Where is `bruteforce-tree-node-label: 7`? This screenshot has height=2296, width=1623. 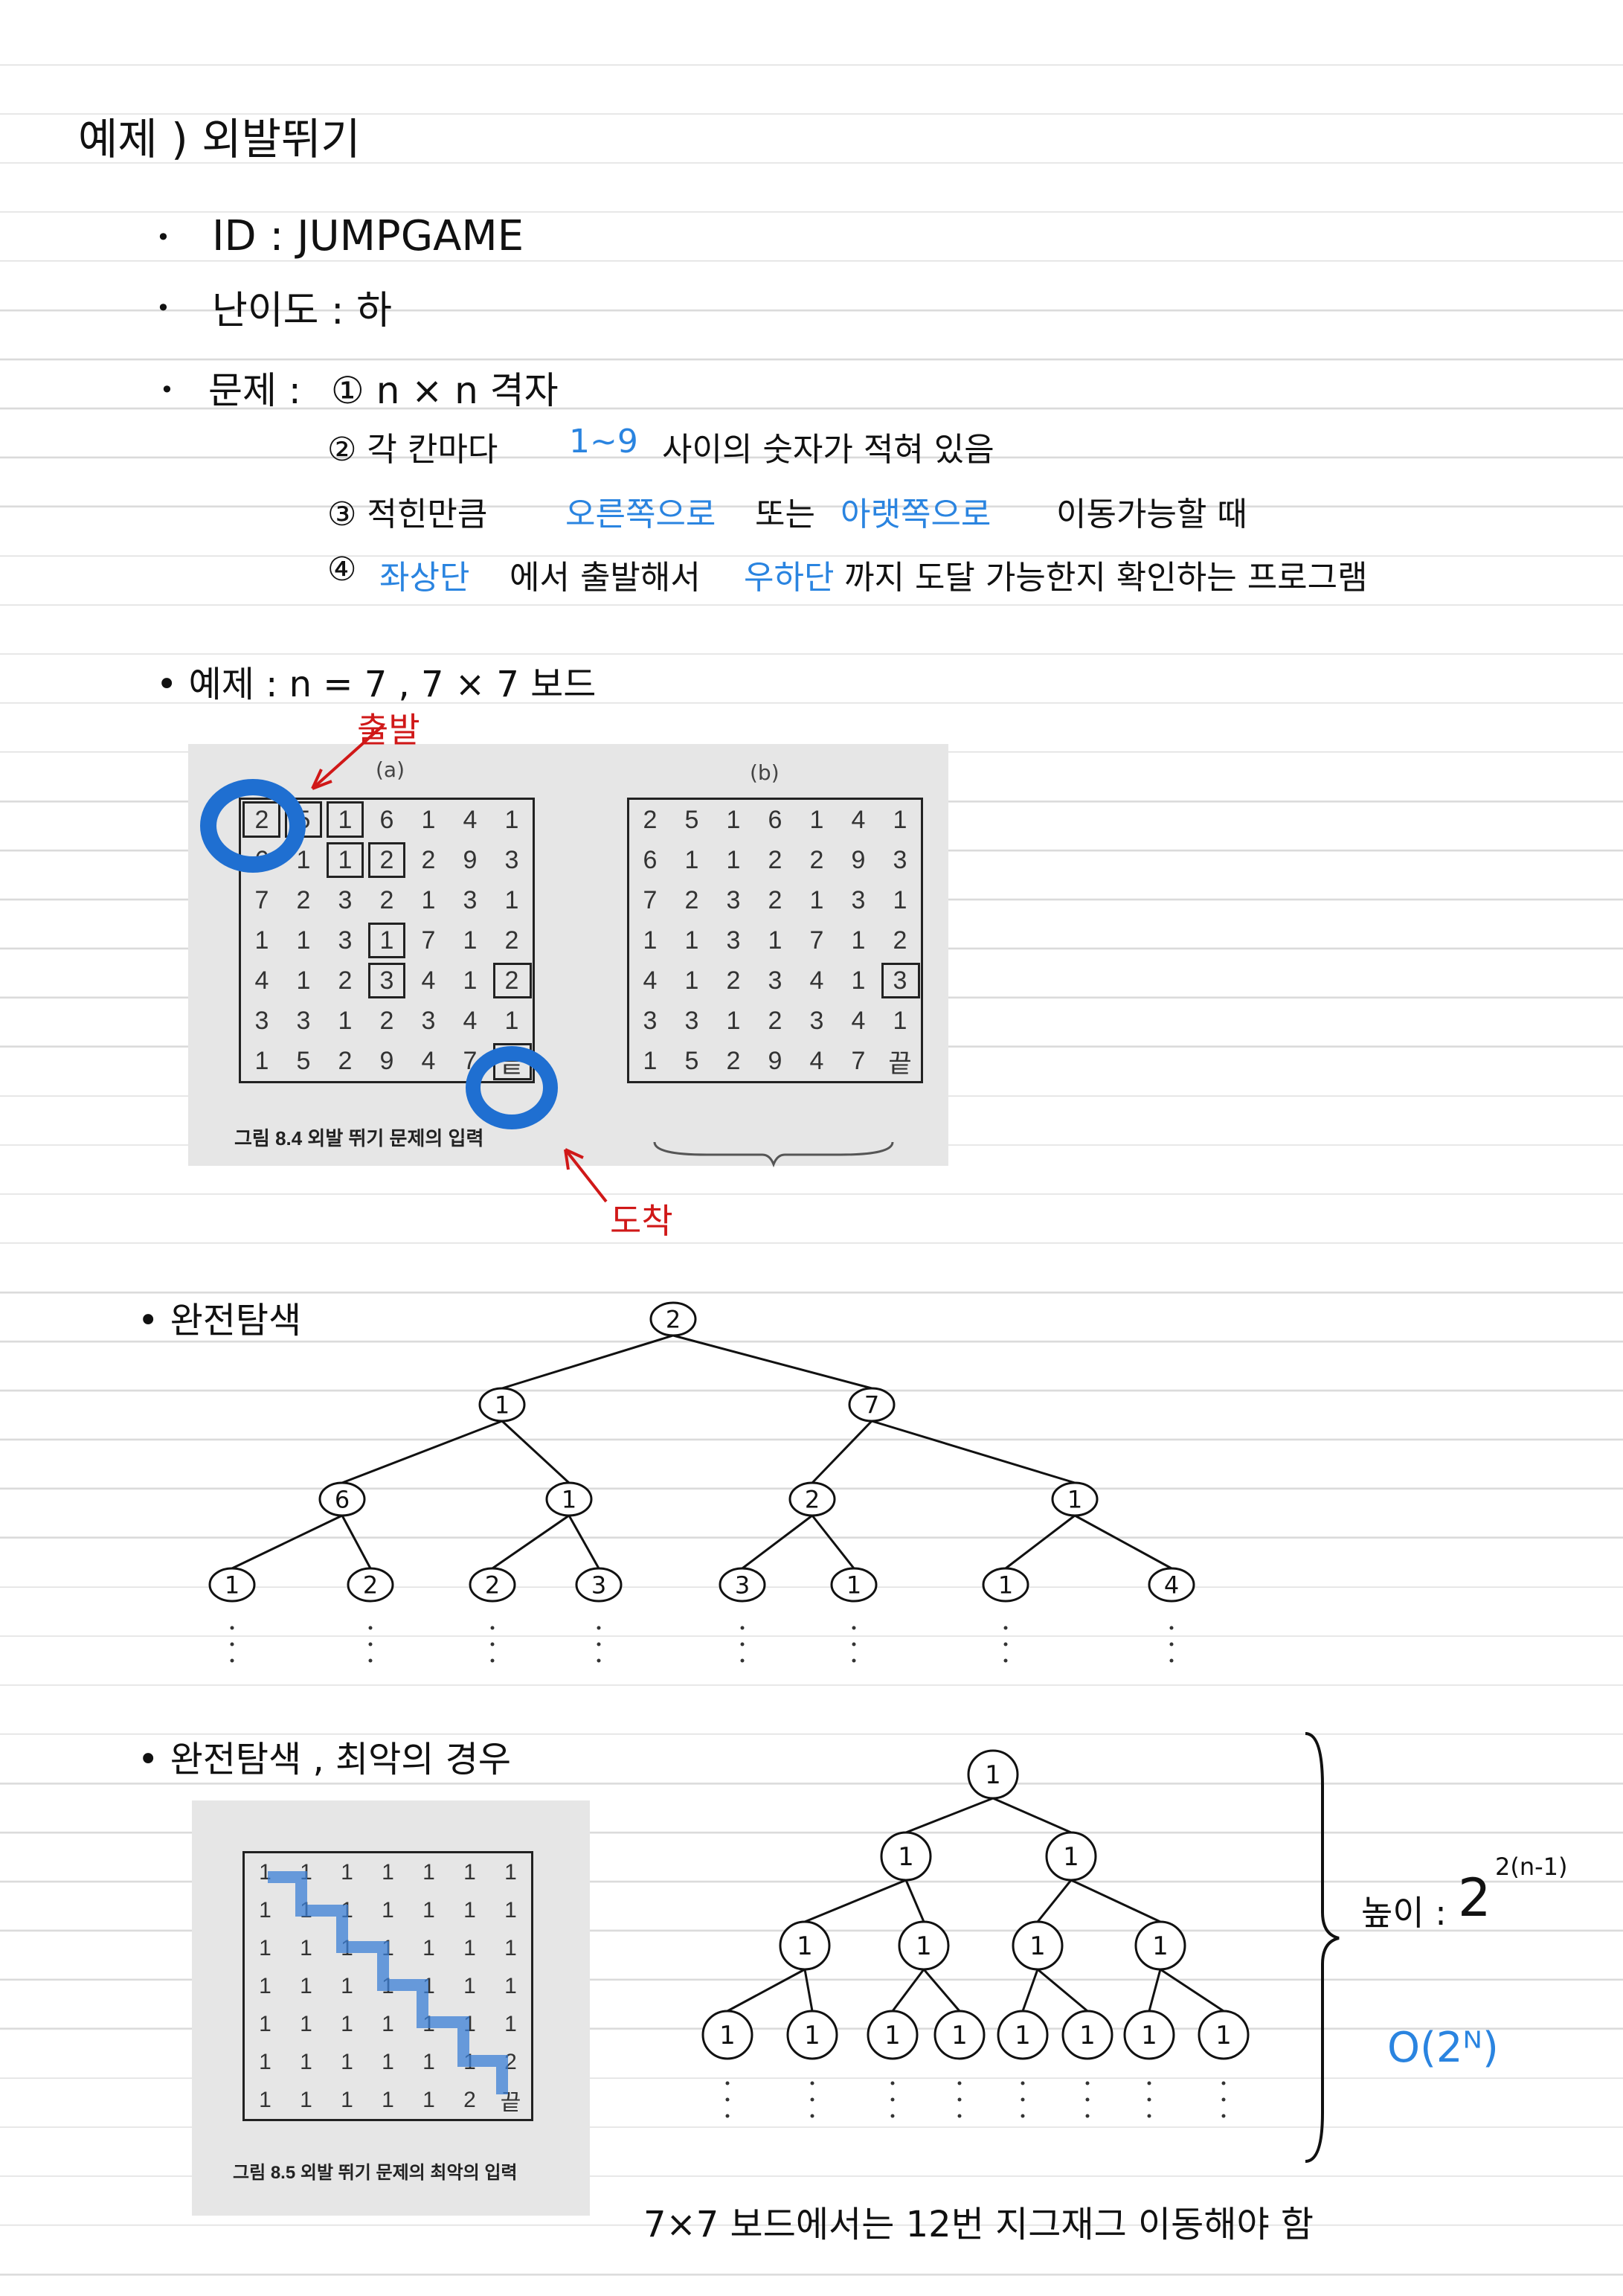 bruteforce-tree-node-label: 7 is located at coordinates (871, 1405).